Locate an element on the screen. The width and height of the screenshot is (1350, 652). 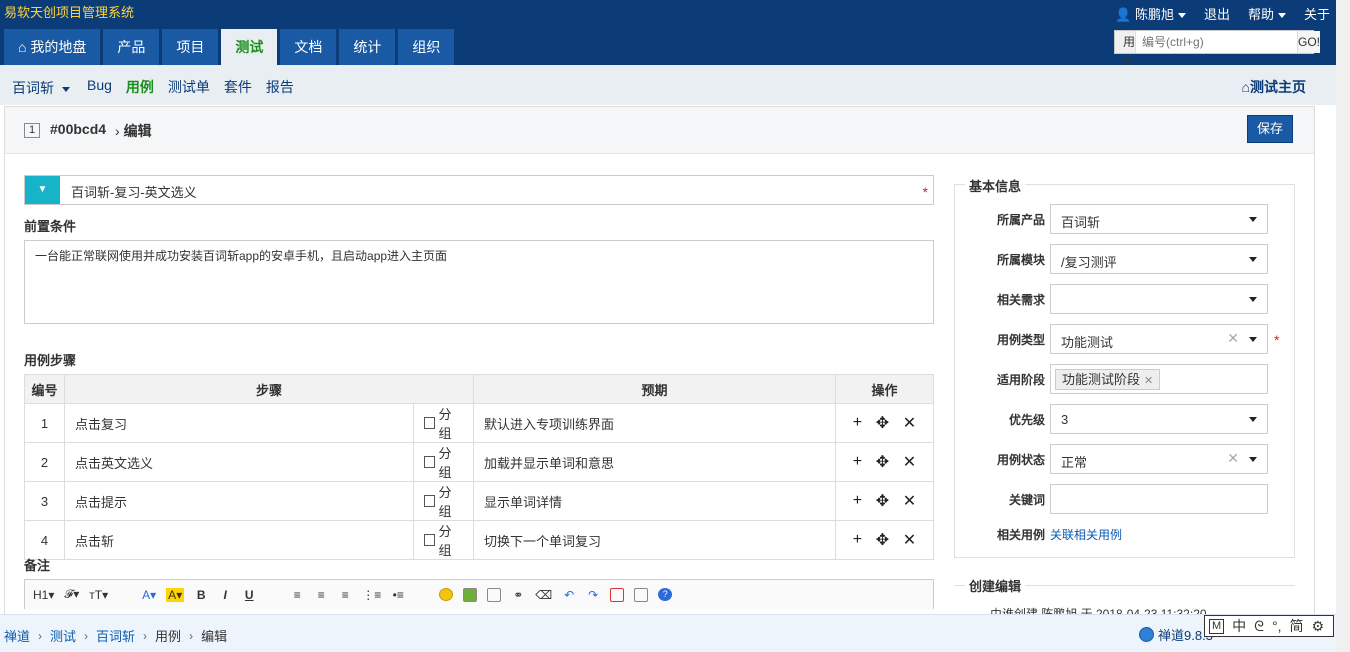
ordered-list-icon: ⋮≡ is located at coordinates (371, 595).